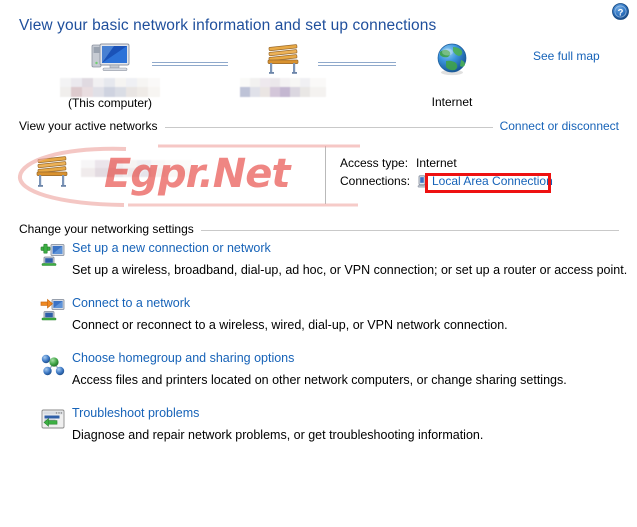 This screenshot has width=637, height=527. I want to click on help-question-icon: ?, so click(620, 11).